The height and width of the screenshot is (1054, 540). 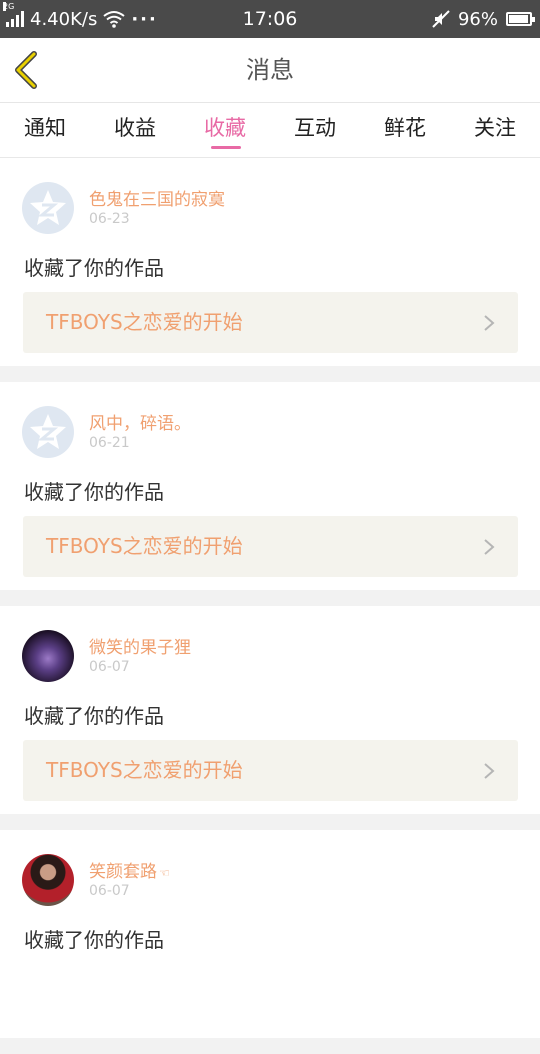 I want to click on battery-level, so click(x=519, y=19).